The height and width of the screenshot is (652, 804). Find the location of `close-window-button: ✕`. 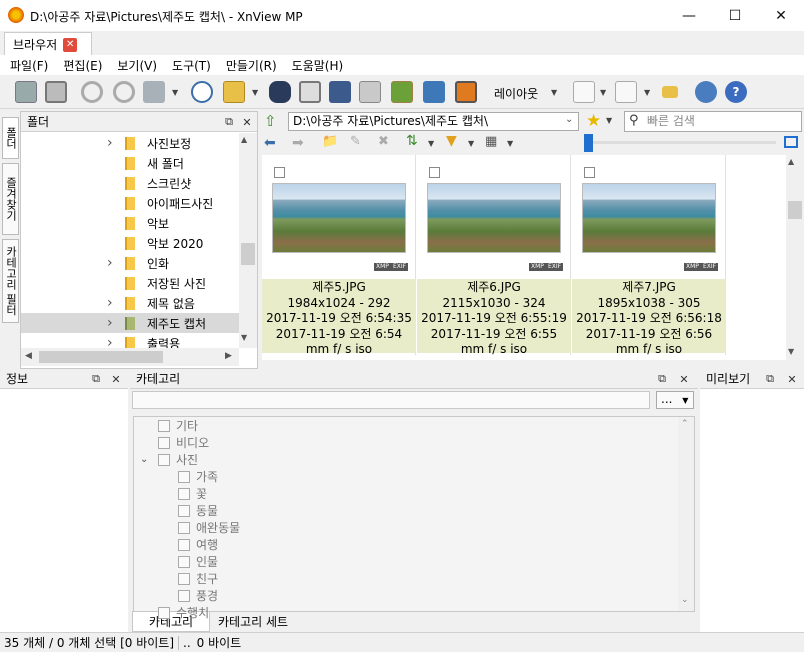

close-window-button: ✕ is located at coordinates (781, 15).